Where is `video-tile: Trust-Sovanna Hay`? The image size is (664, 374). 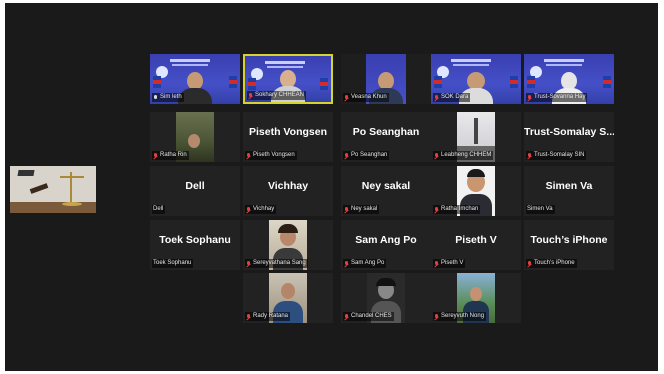 video-tile: Trust-Sovanna Hay is located at coordinates (569, 79).